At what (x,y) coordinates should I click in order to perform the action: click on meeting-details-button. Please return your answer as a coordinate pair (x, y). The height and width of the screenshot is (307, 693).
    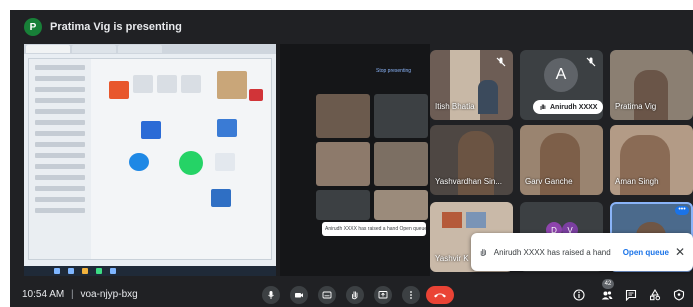
    Looking at the image, I should click on (579, 295).